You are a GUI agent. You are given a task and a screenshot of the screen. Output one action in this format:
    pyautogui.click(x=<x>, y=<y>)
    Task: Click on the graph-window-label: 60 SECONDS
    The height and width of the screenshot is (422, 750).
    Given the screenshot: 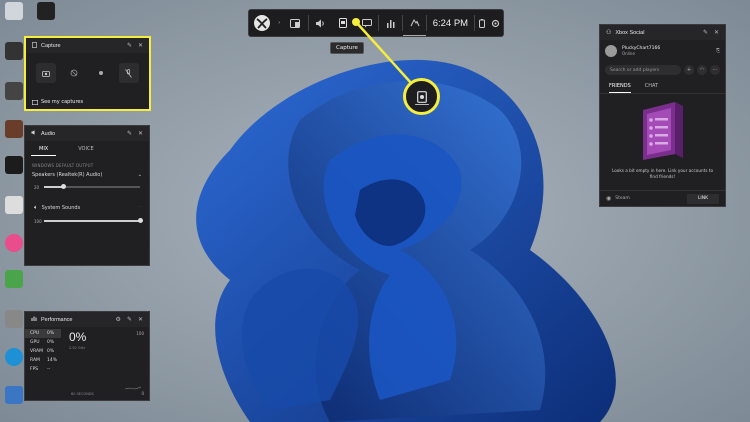 What is the action you would take?
    pyautogui.click(x=82, y=394)
    